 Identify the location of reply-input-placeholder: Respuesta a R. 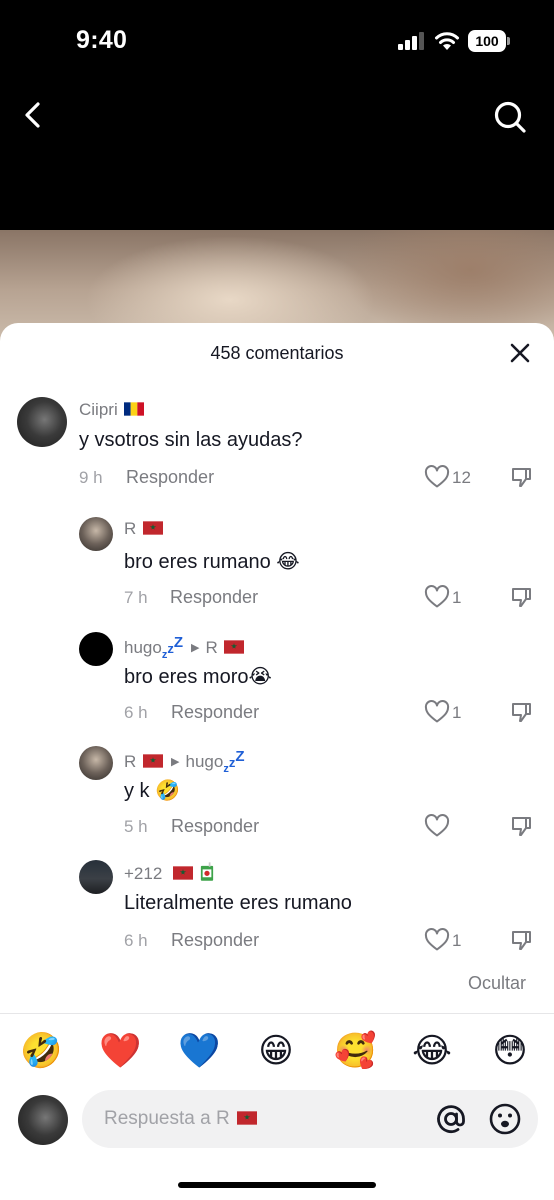
(180, 1119).